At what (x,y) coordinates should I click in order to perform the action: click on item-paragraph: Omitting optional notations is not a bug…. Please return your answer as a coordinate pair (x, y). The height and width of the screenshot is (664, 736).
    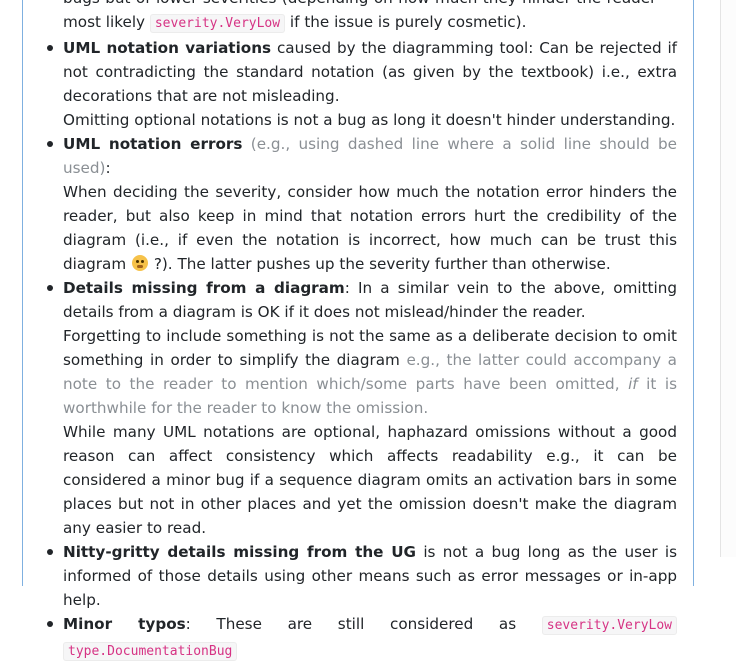
    Looking at the image, I should click on (369, 120).